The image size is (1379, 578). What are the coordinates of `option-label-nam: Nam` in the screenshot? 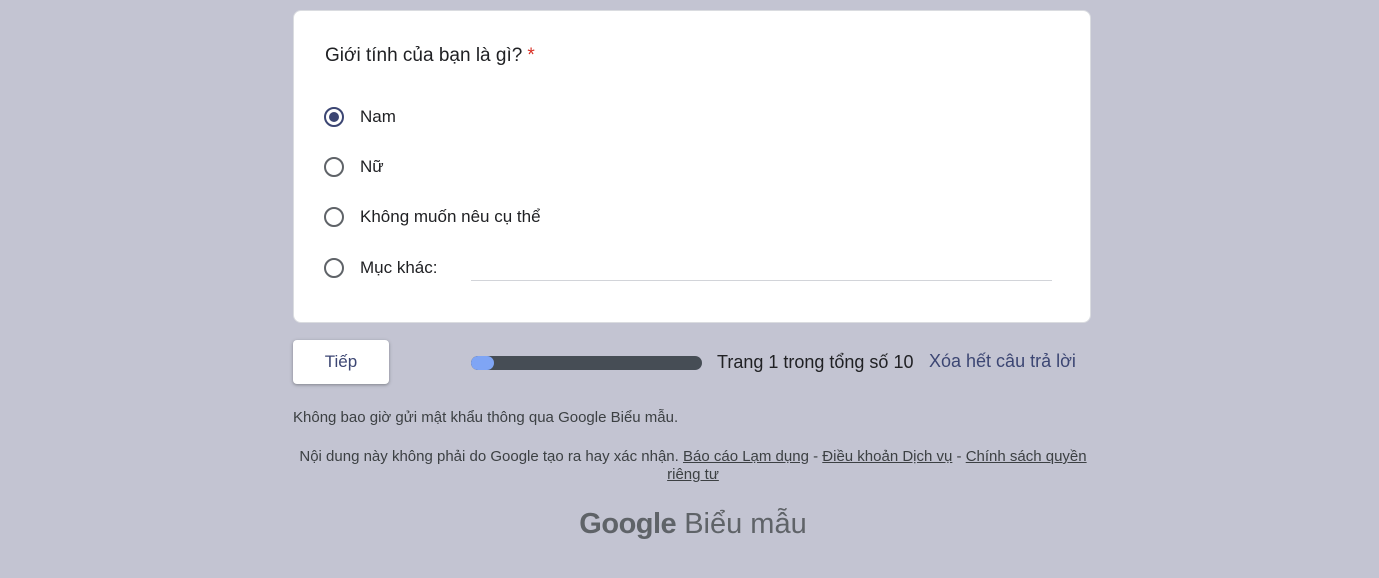 It's located at (378, 116).